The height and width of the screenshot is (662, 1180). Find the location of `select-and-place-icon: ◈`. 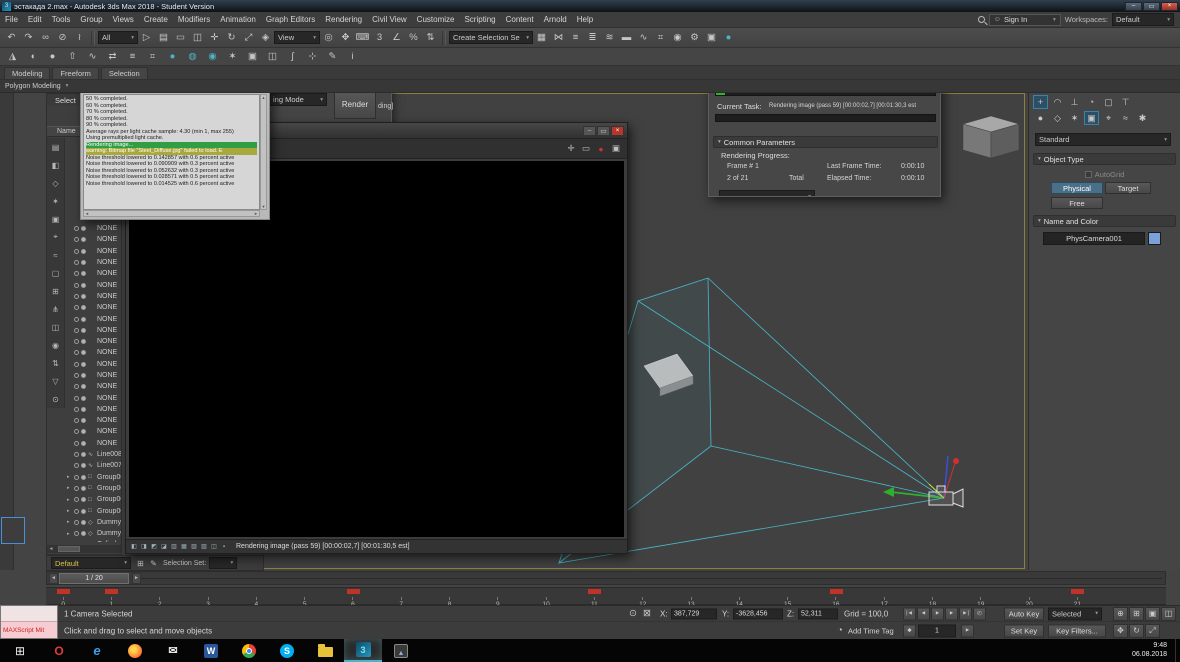

select-and-place-icon: ◈ is located at coordinates (265, 38).